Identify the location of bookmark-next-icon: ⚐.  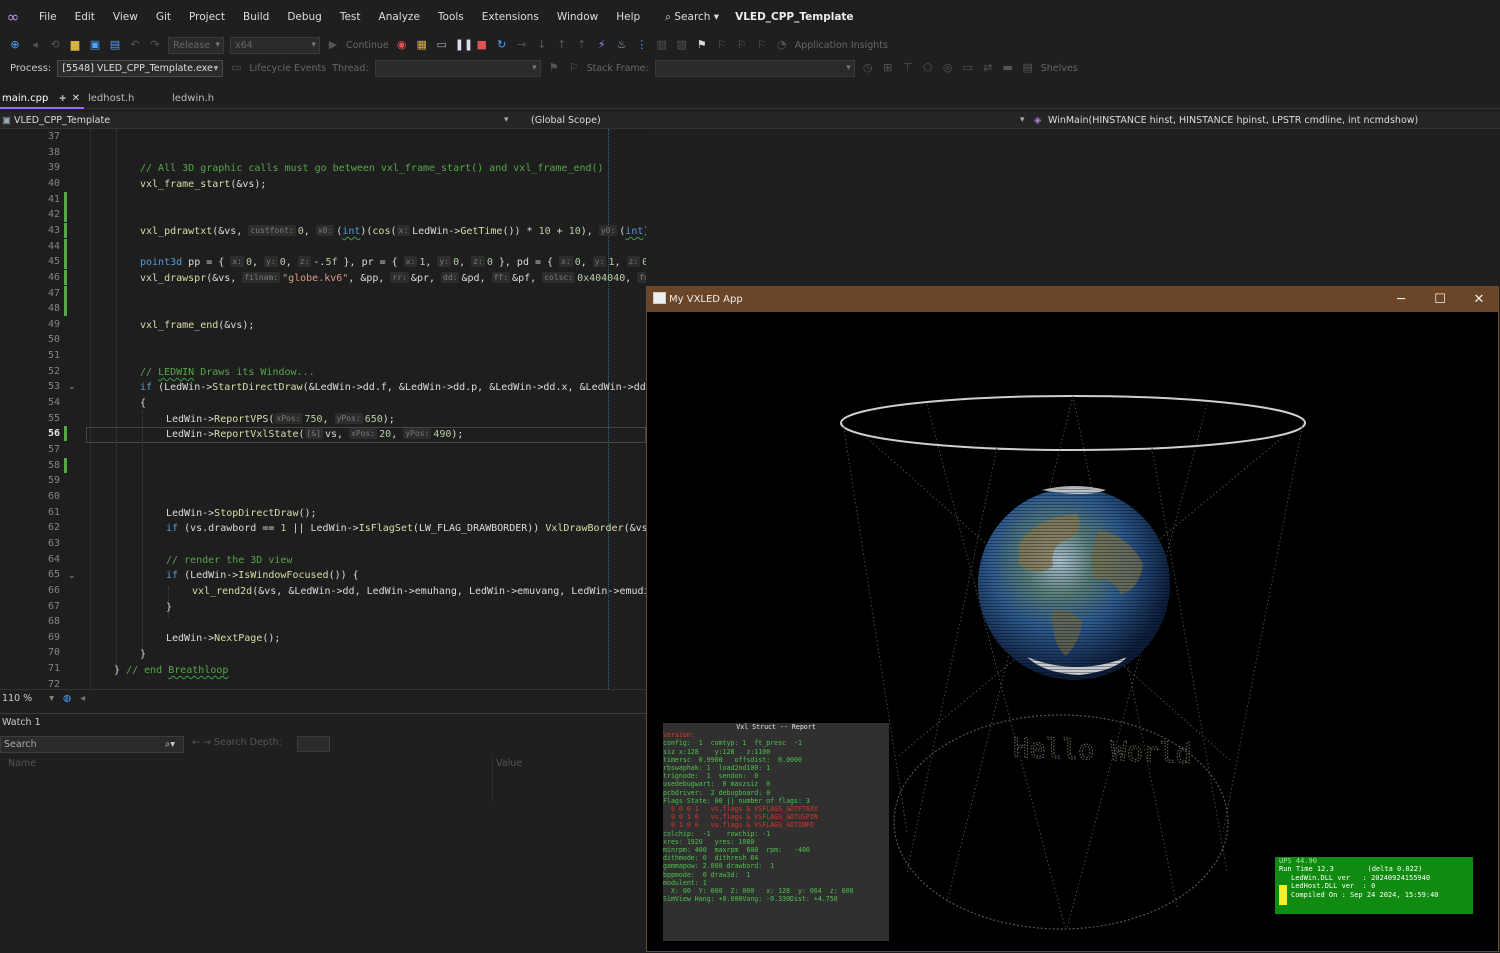
(742, 45).